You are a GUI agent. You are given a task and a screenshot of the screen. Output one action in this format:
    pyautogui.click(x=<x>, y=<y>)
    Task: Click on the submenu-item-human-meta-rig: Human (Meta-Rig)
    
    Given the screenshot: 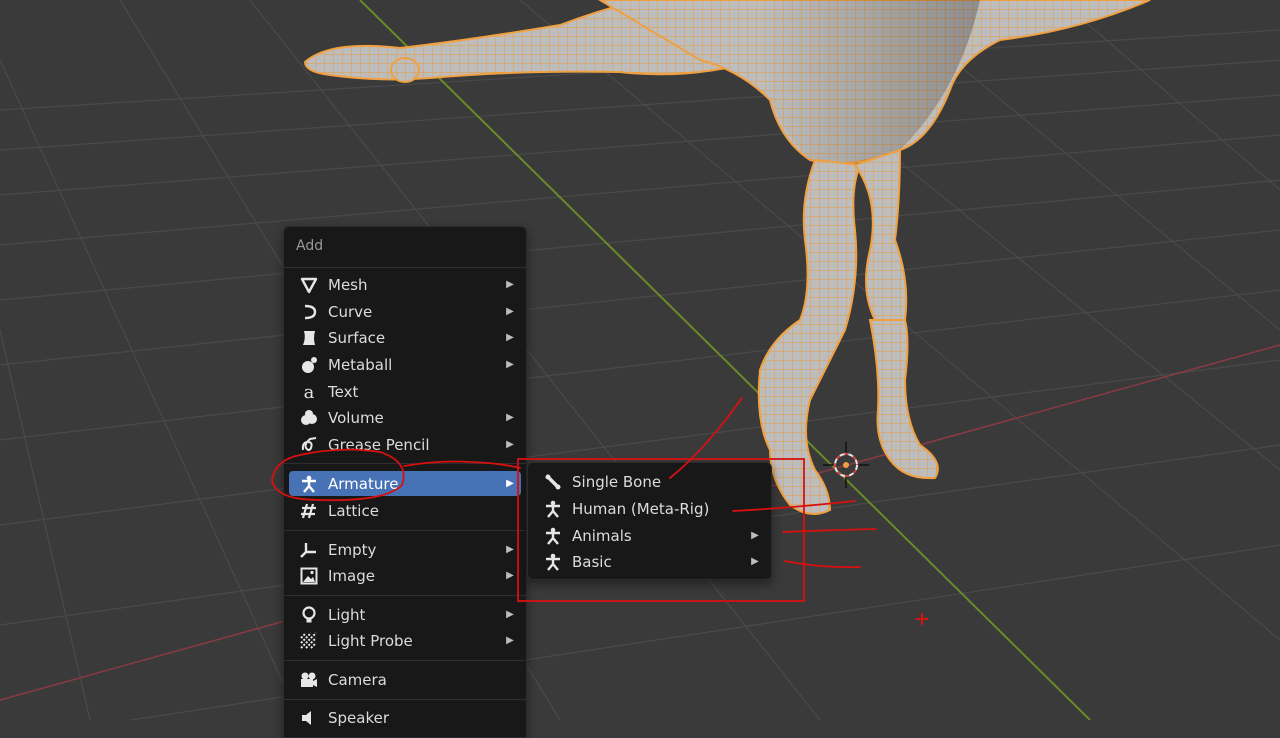 What is the action you would take?
    pyautogui.click(x=649, y=508)
    